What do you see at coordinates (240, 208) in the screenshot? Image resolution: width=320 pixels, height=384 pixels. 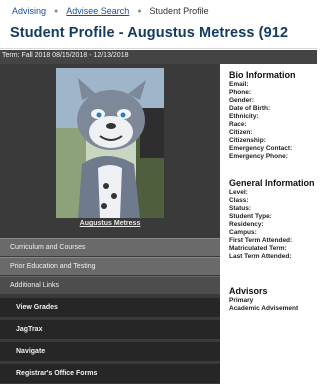 I see `general-field: Status:` at bounding box center [240, 208].